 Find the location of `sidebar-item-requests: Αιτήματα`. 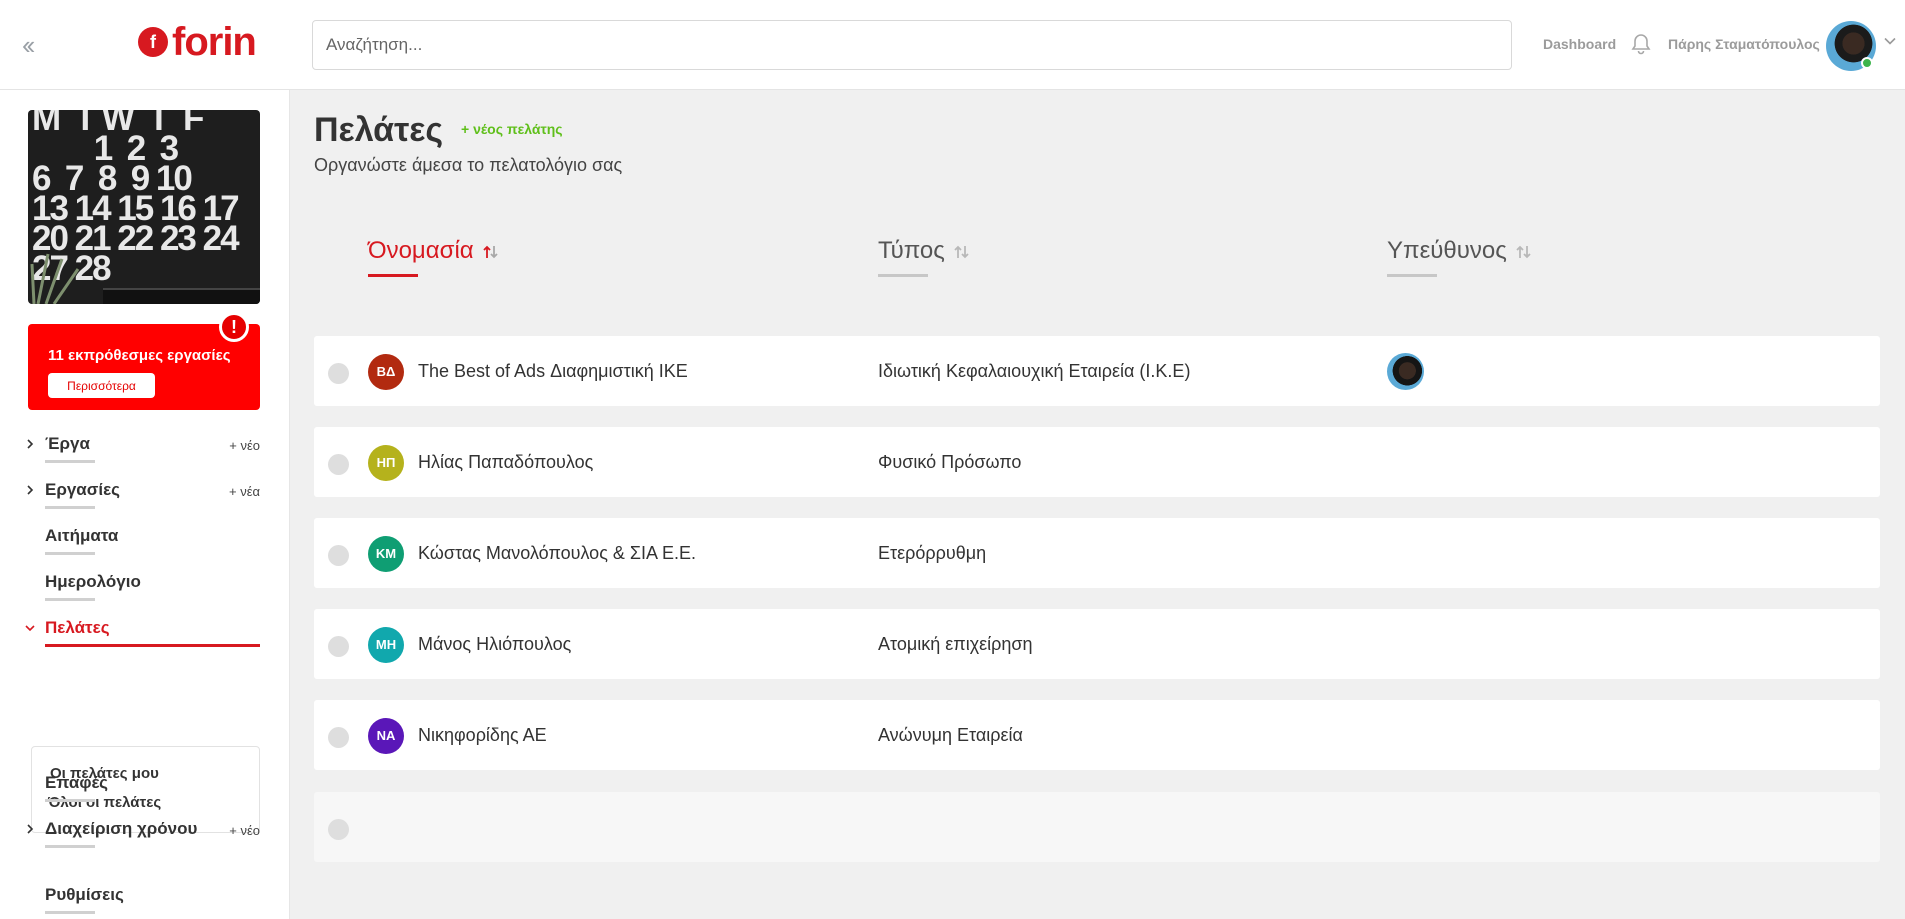

sidebar-item-requests: Αιτήματα is located at coordinates (144, 538).